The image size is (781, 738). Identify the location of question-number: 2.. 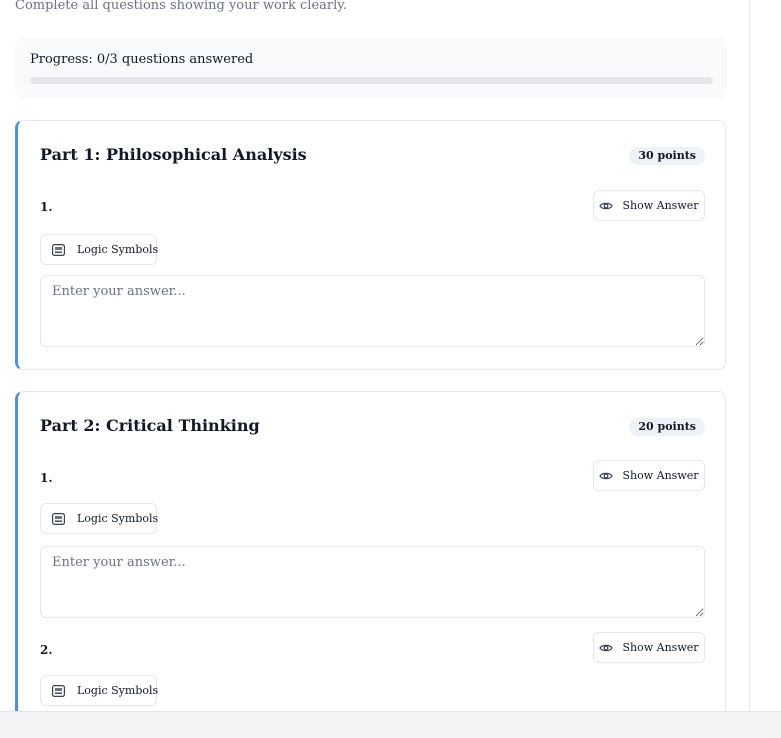
(46, 650).